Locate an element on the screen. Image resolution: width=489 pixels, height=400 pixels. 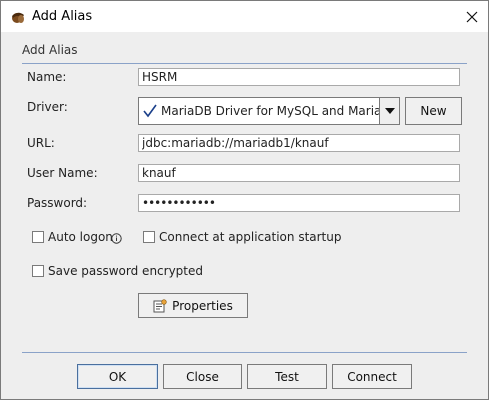
connect-startup-checkbox is located at coordinates (149, 237).